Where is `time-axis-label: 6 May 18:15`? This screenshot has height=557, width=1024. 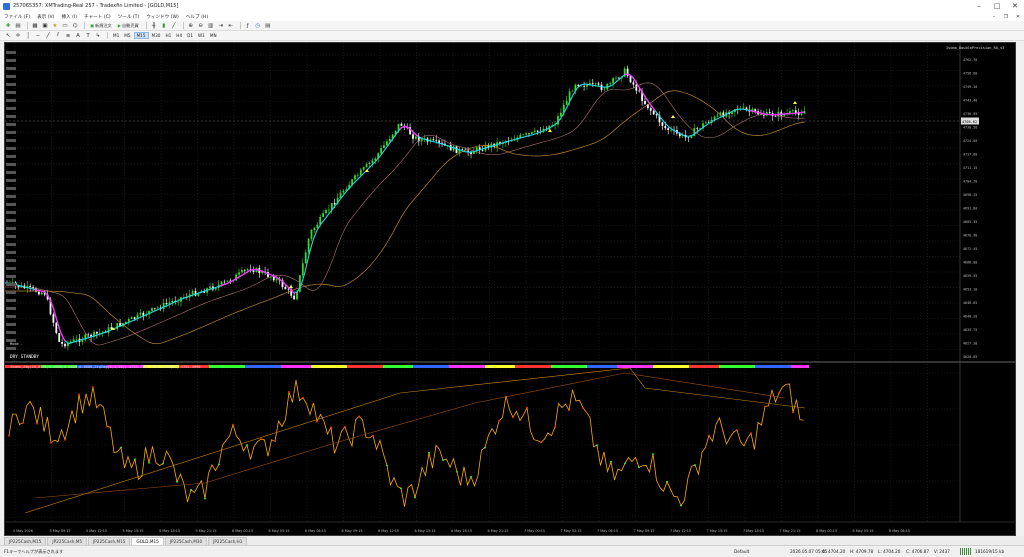 time-axis-label: 6 May 18:15 is located at coordinates (461, 531).